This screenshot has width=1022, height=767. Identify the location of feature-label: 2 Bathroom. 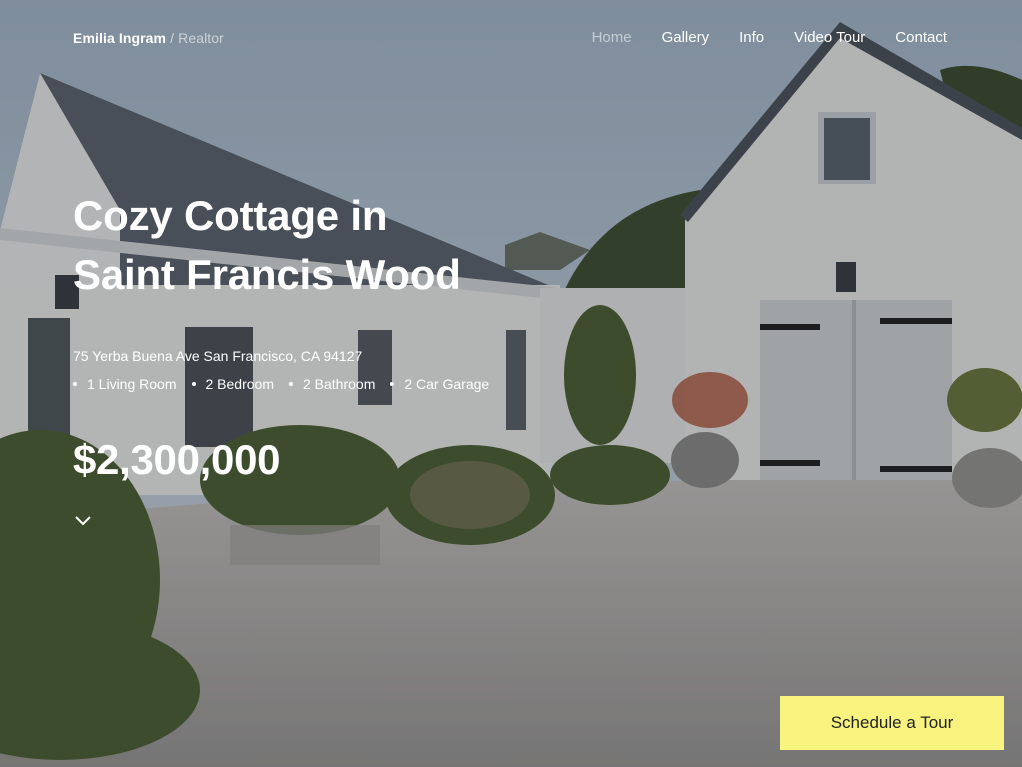
(339, 384).